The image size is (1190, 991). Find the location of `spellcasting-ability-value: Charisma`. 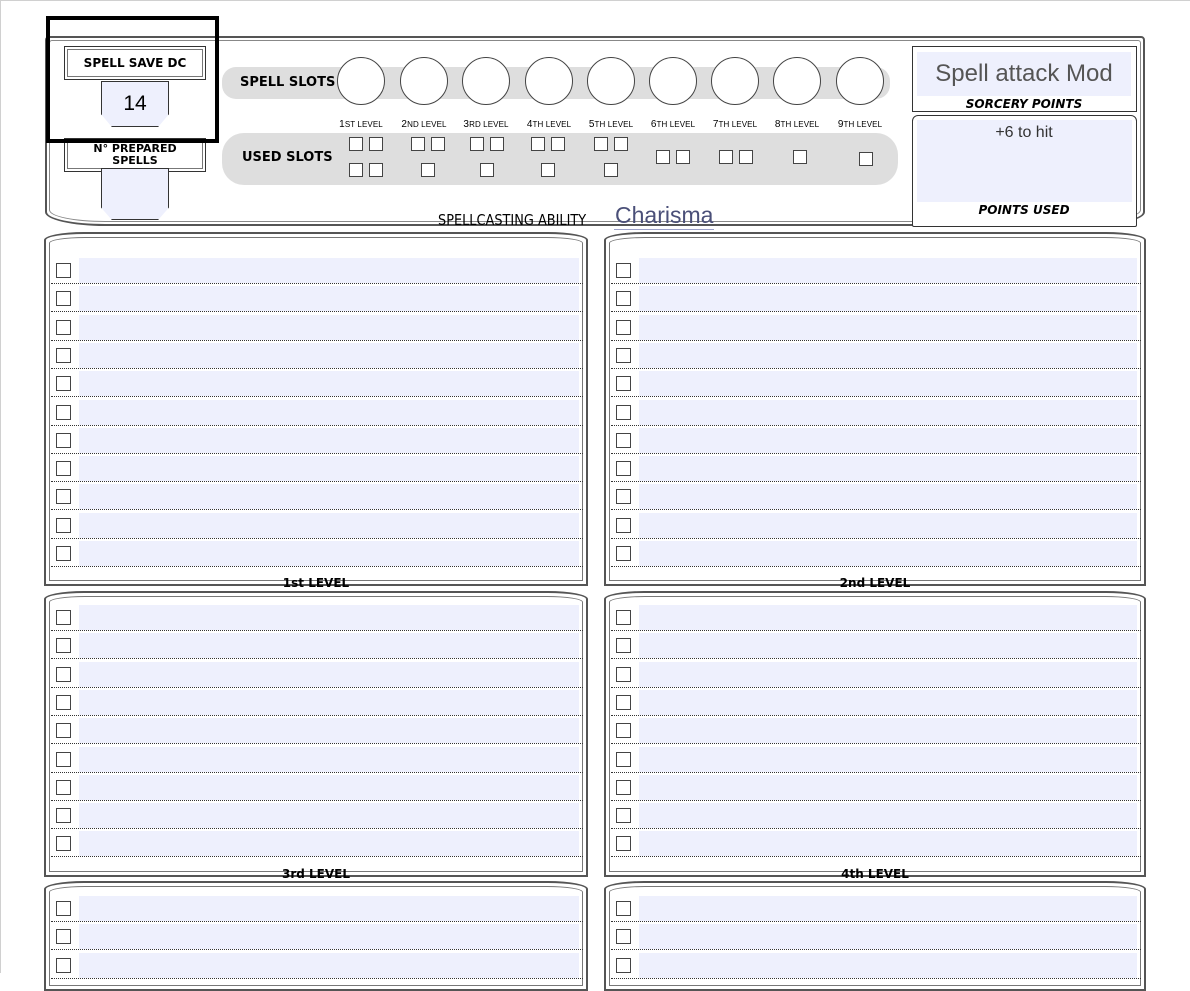

spellcasting-ability-value: Charisma is located at coordinates (664, 216).